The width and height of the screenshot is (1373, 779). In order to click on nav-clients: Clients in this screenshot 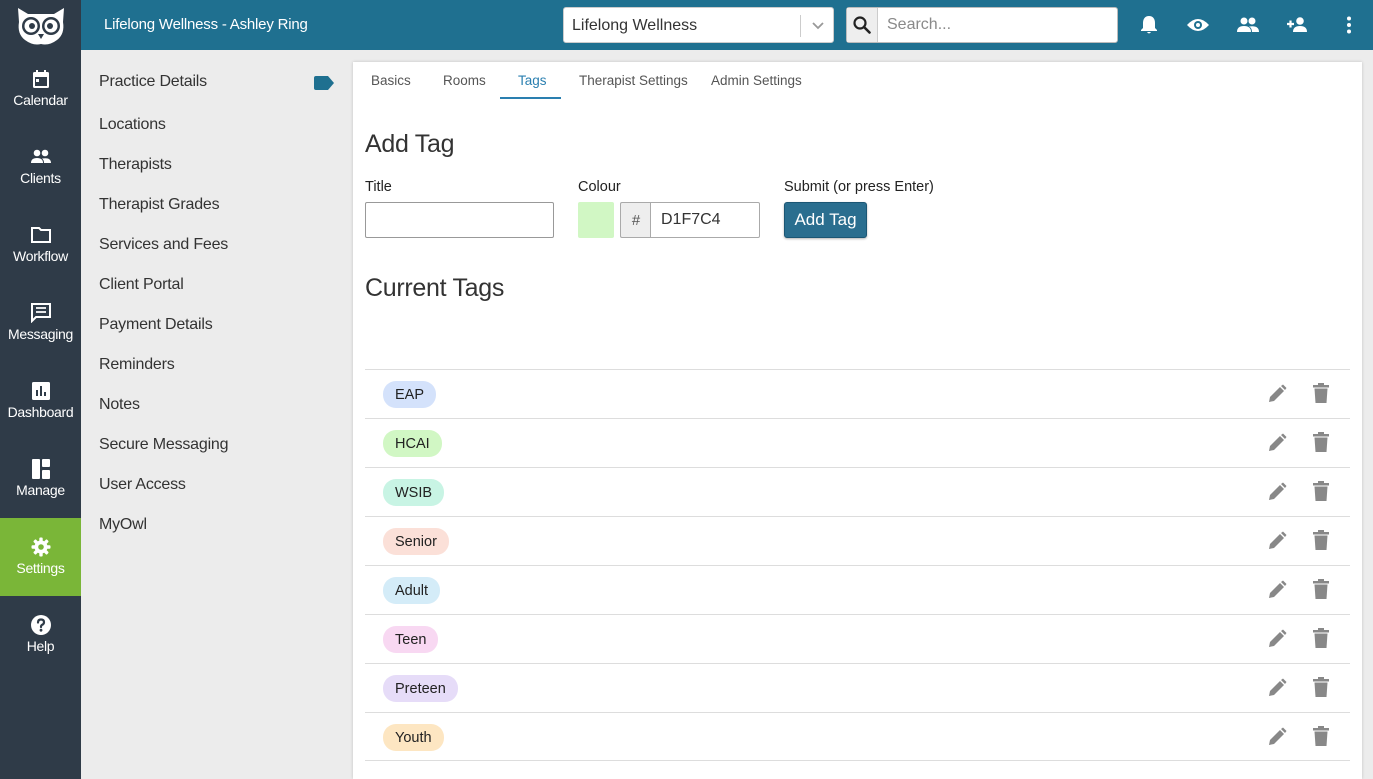, I will do `click(40, 167)`.